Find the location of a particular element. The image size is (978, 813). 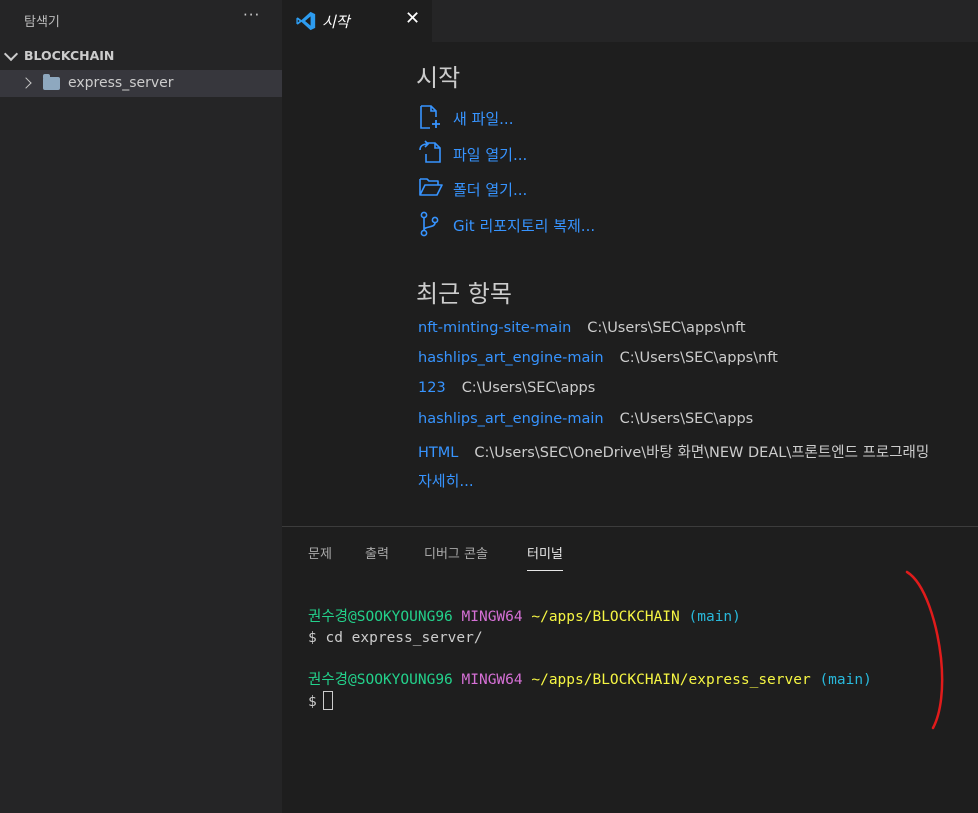

more-actions-icon: ··· is located at coordinates (251, 15).